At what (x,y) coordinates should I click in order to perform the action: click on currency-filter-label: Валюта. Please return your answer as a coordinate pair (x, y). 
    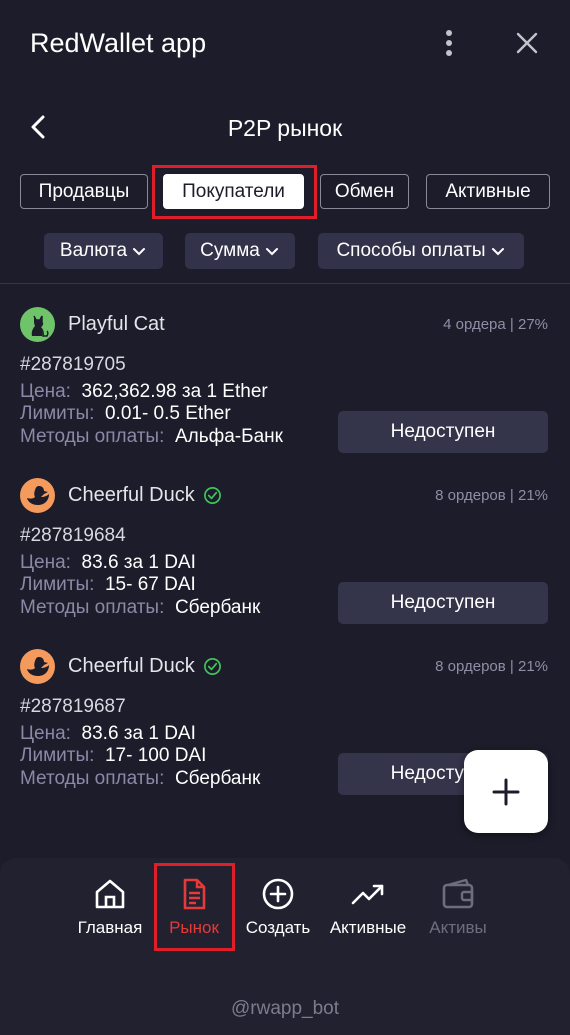
    Looking at the image, I should click on (93, 250).